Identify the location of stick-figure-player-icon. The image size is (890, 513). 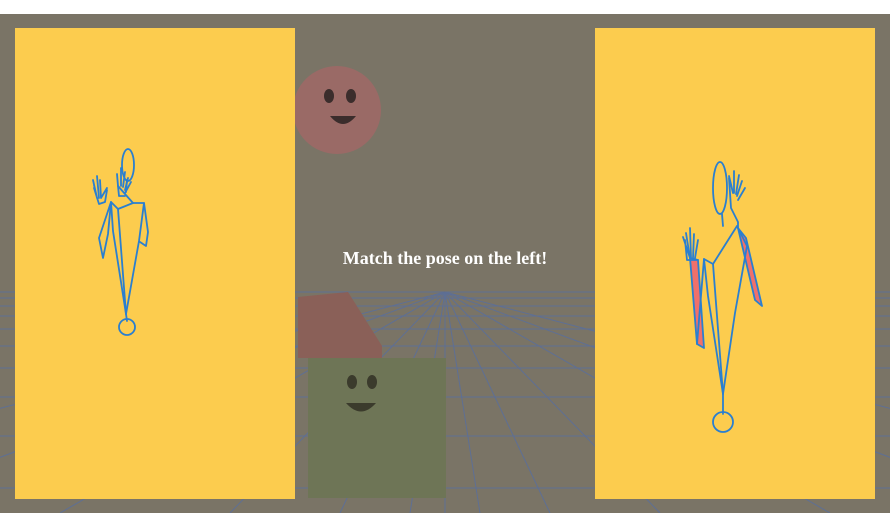
(722, 297).